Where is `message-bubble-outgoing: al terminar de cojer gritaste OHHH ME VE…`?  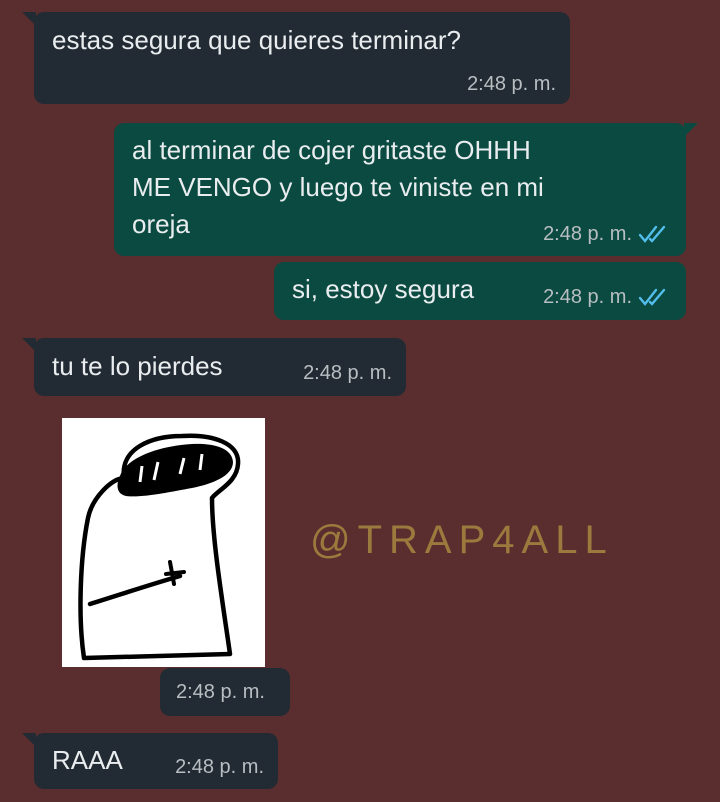 message-bubble-outgoing: al terminar de cojer gritaste OHHH ME VE… is located at coordinates (406, 189).